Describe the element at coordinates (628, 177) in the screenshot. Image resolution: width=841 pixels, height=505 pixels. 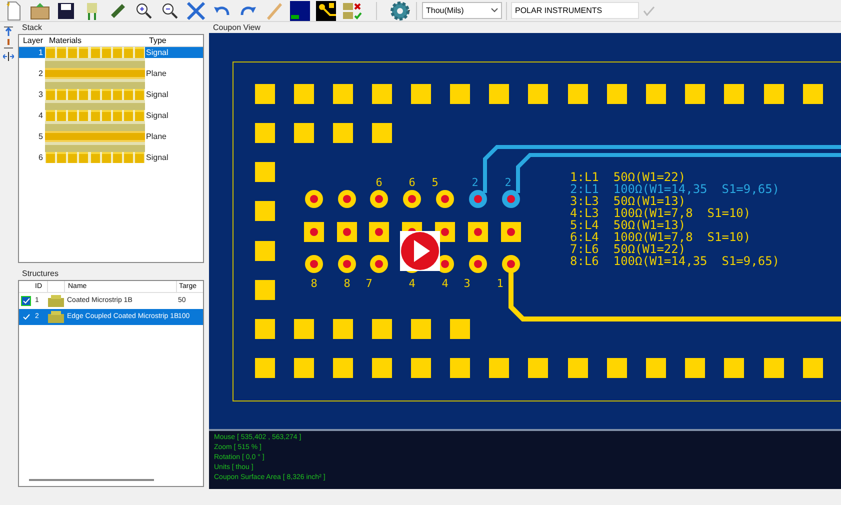
I see `legend-line: 1:L1 50Ω(W1=22)` at that location.